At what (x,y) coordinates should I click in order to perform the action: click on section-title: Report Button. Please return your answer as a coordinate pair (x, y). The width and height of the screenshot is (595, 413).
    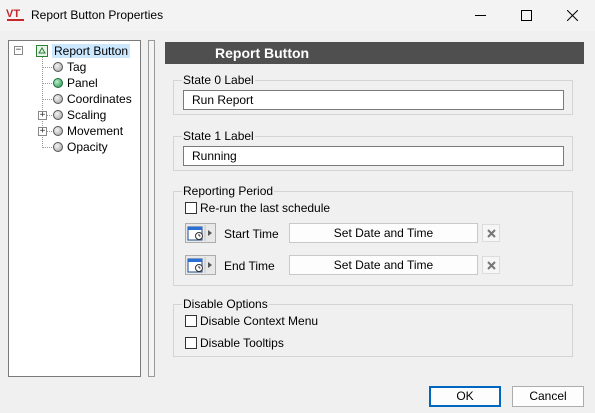
    Looking at the image, I should click on (262, 53).